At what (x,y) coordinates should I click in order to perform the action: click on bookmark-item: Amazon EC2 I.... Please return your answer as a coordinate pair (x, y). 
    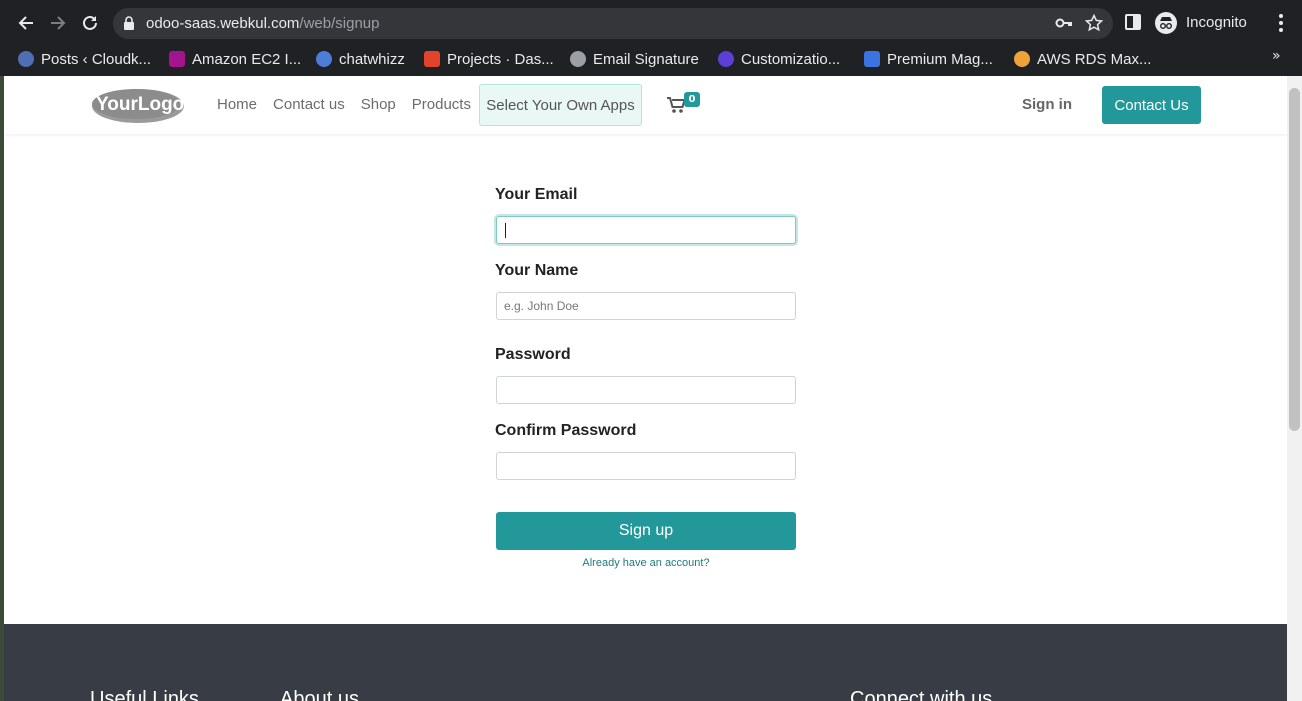
    Looking at the image, I should click on (235, 59).